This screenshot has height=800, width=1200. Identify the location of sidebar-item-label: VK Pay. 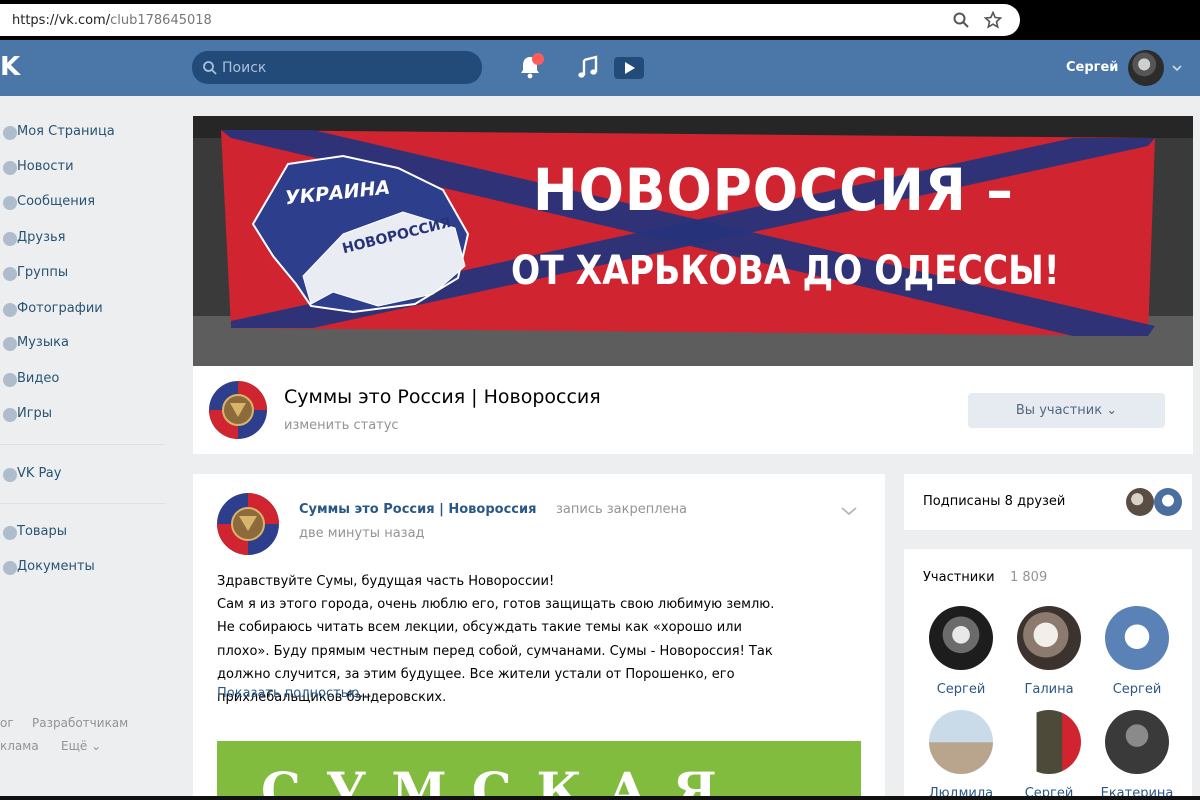
(39, 473).